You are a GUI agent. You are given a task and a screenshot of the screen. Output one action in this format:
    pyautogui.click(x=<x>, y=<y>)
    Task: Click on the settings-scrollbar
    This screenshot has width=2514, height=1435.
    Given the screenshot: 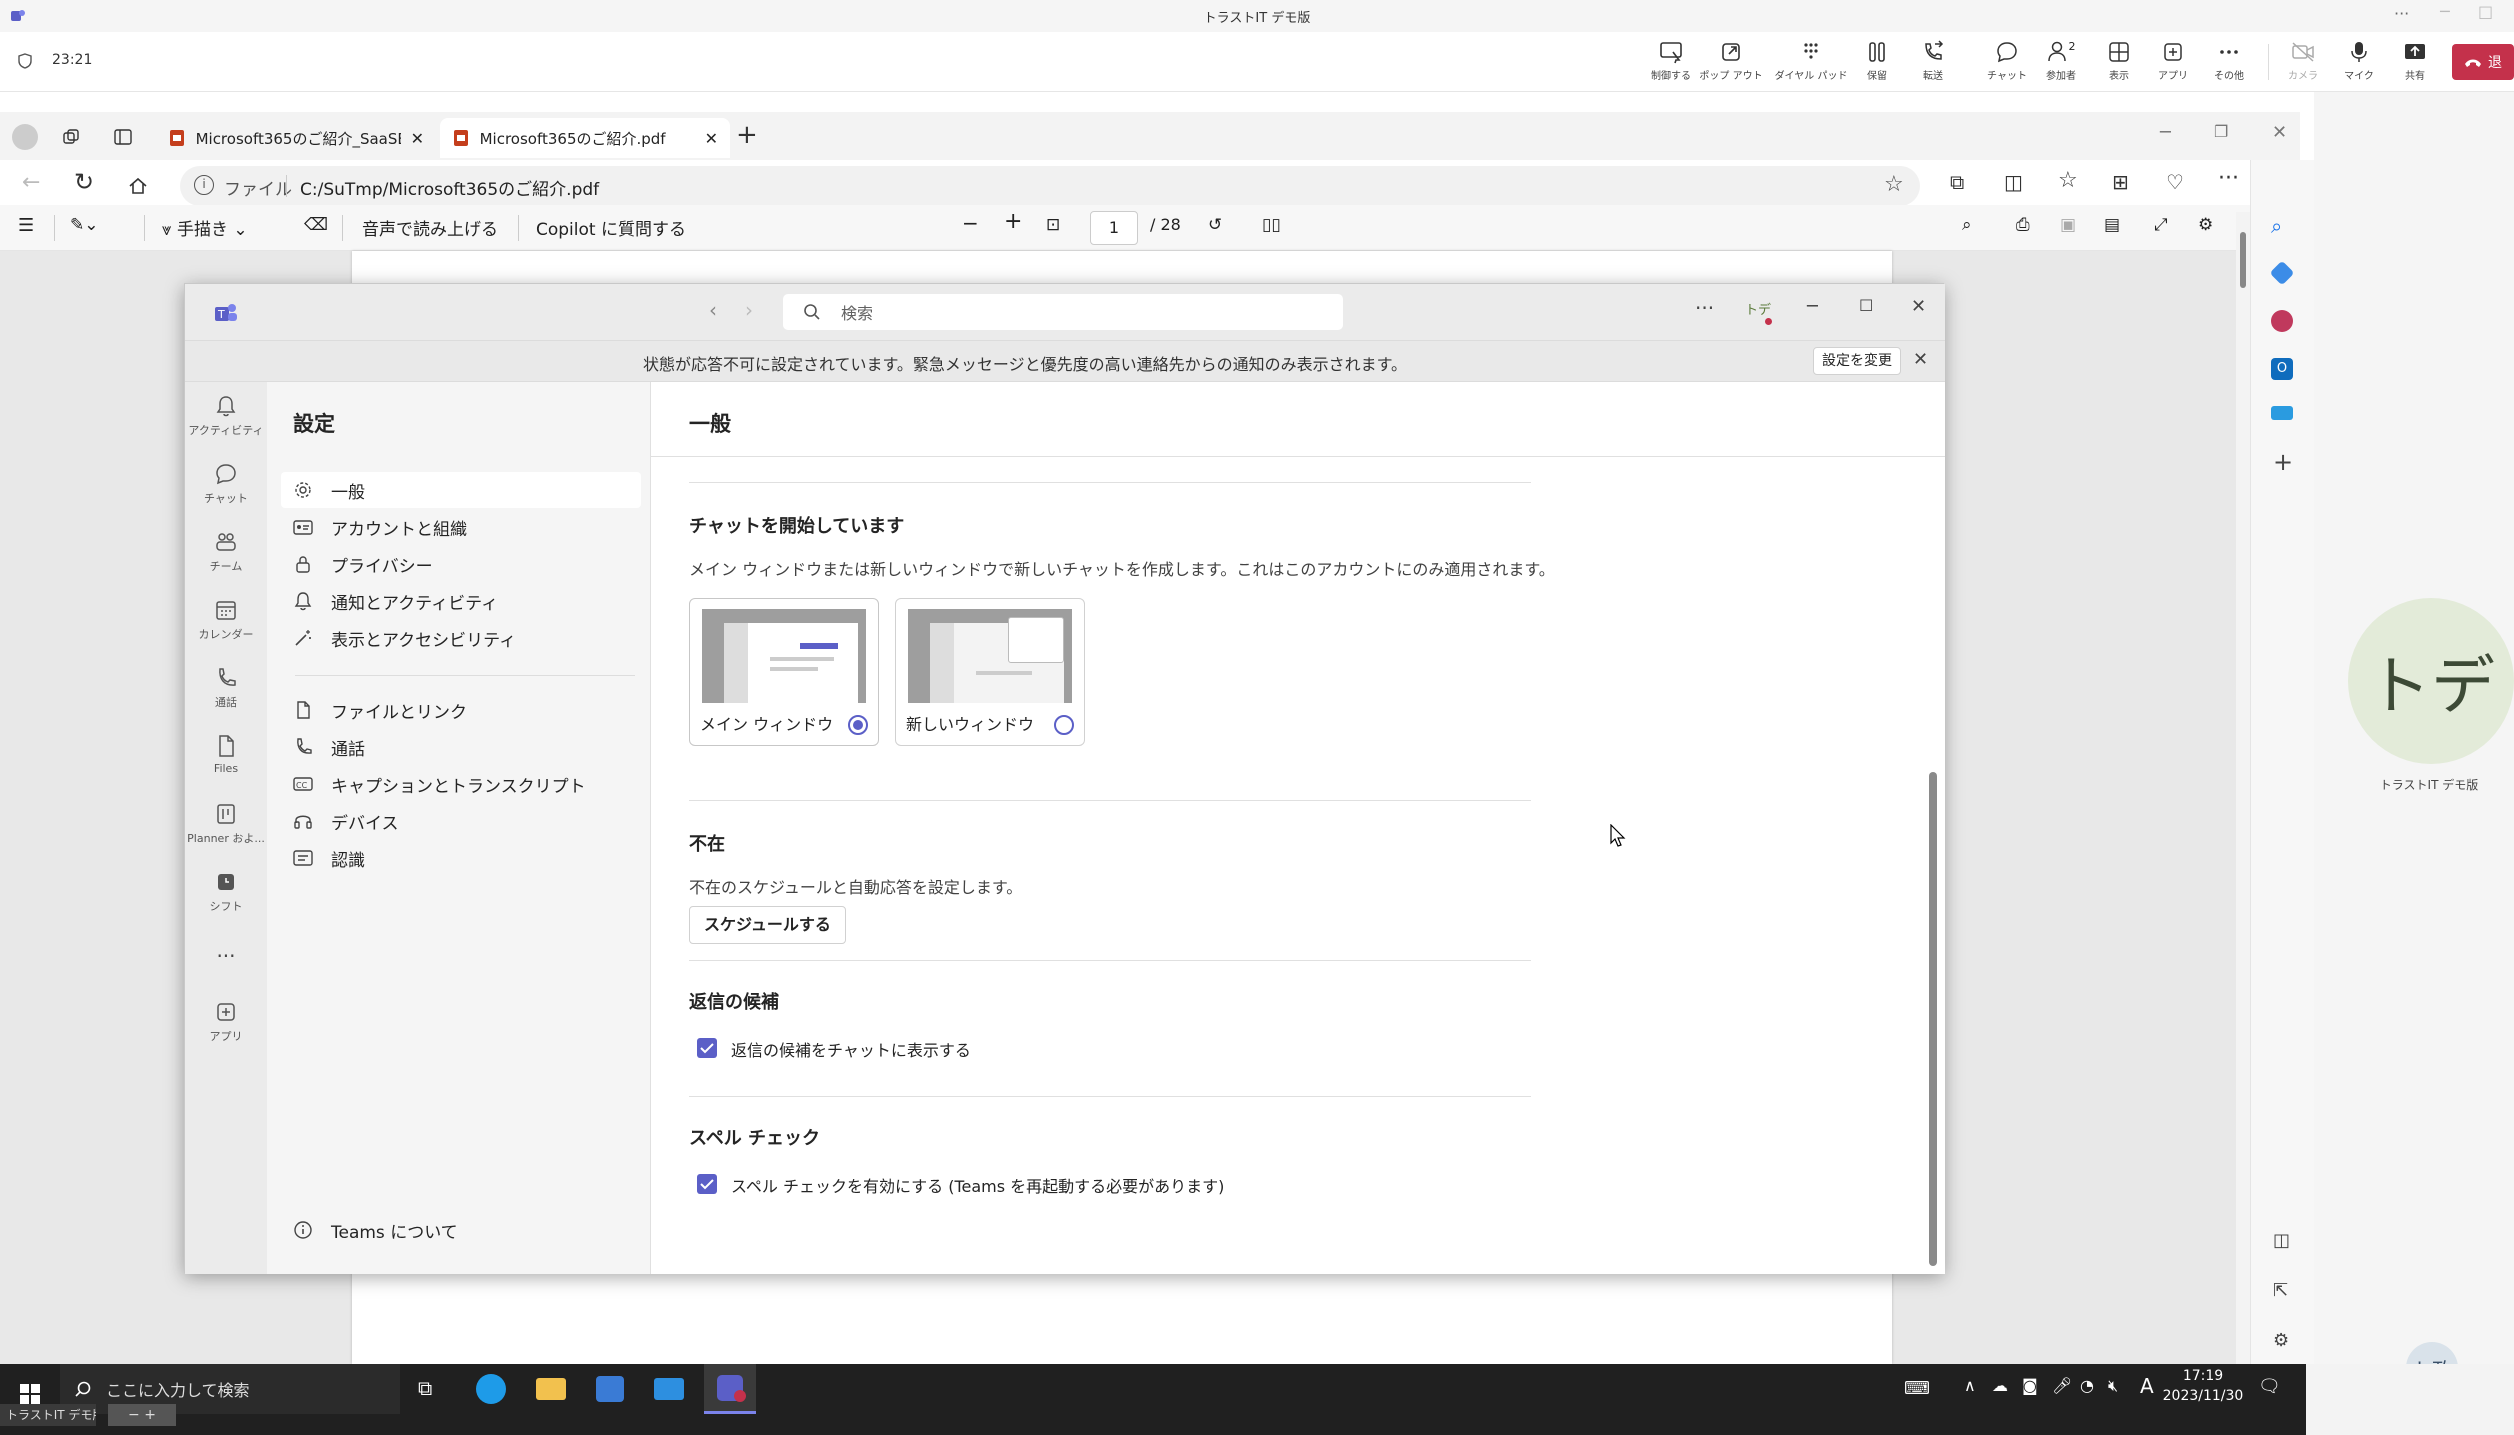 What is the action you would take?
    pyautogui.click(x=1933, y=1019)
    